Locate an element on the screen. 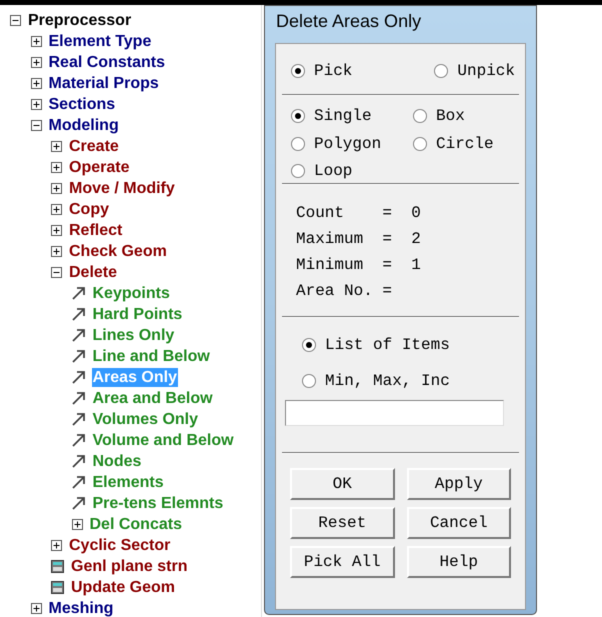 This screenshot has width=602, height=617. tree-item: Create is located at coordinates (94, 146).